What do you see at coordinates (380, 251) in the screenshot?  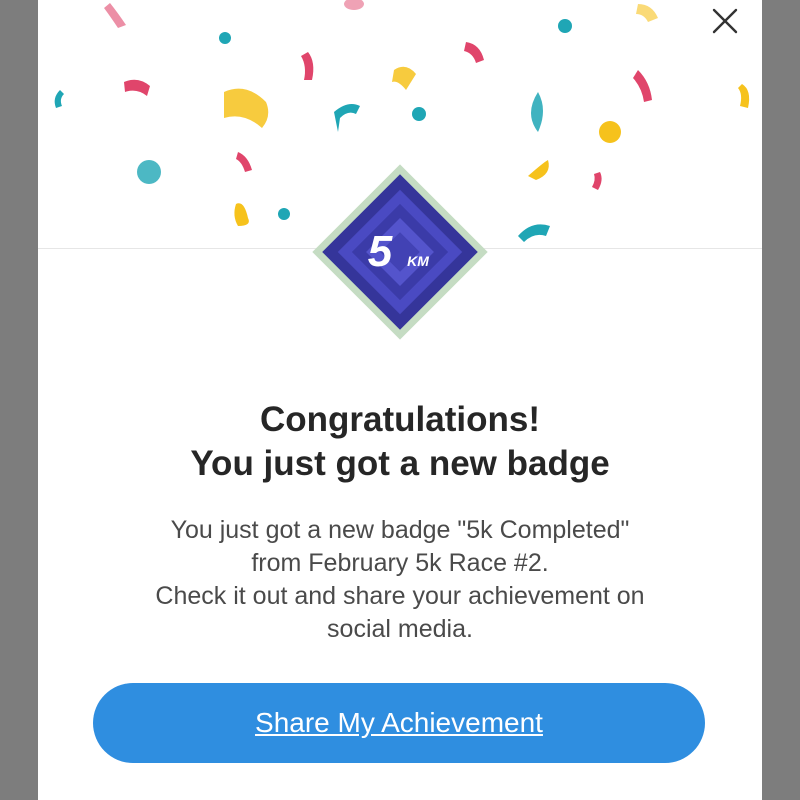 I see `badge-number: 5` at bounding box center [380, 251].